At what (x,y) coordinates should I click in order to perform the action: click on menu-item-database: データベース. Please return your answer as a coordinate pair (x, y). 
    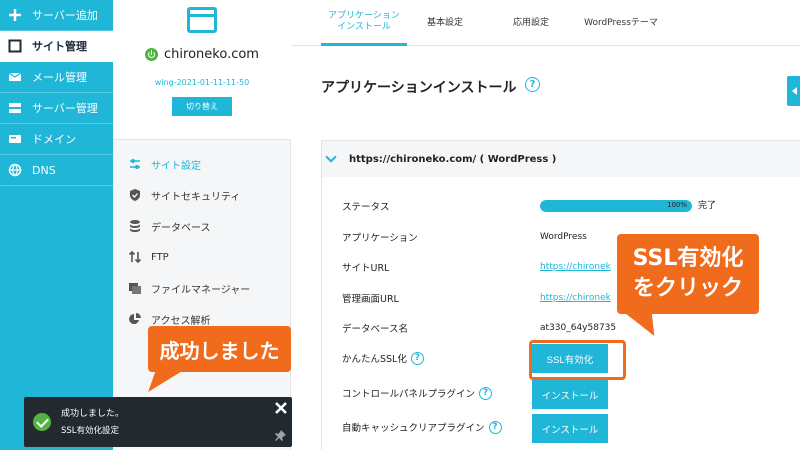
    Looking at the image, I should click on (202, 226).